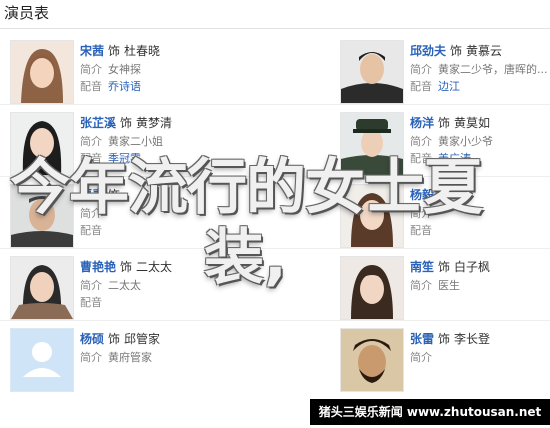  I want to click on cast-card: 杨毅饰 简介 配音, so click(445, 219).